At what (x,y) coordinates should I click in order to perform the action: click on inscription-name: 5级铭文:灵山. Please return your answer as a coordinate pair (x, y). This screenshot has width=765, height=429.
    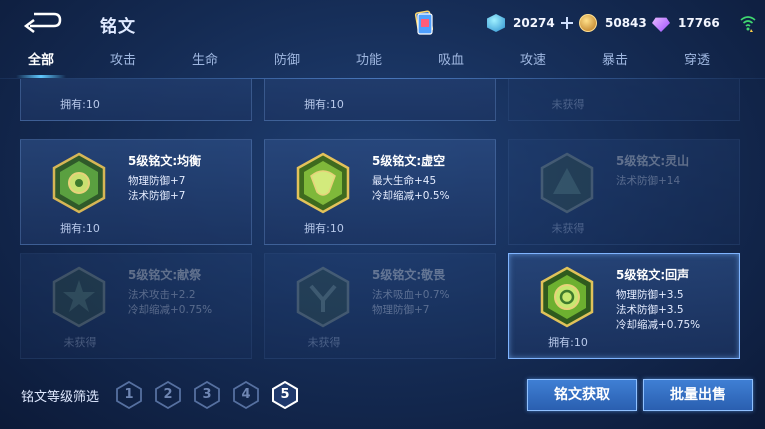
    Looking at the image, I should click on (653, 161).